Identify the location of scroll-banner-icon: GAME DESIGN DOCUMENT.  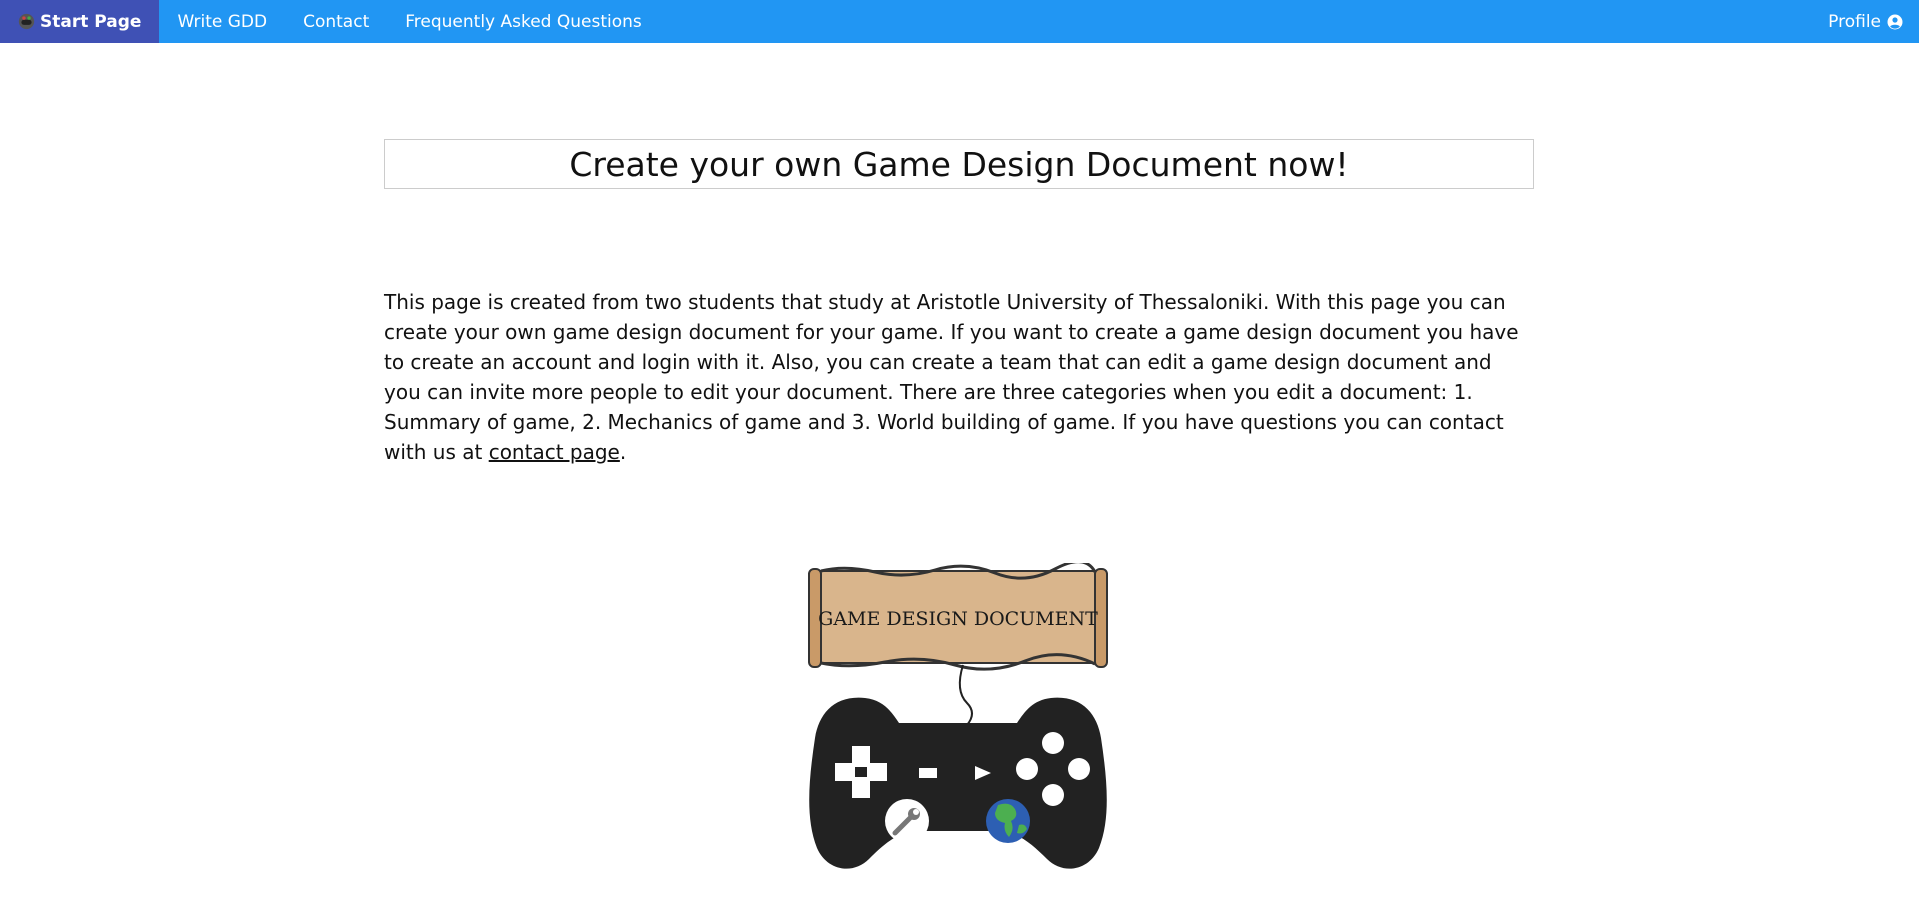
(958, 617).